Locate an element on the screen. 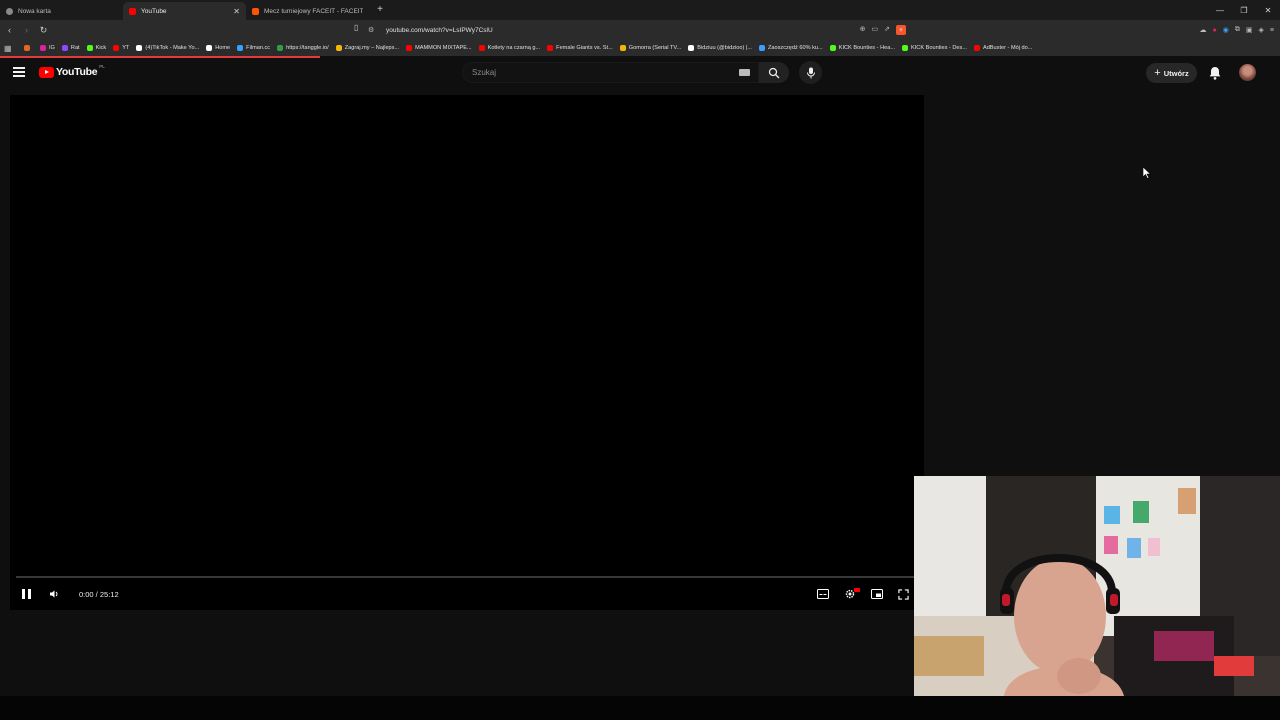  brave-shield-icon: ▾ is located at coordinates (901, 30).